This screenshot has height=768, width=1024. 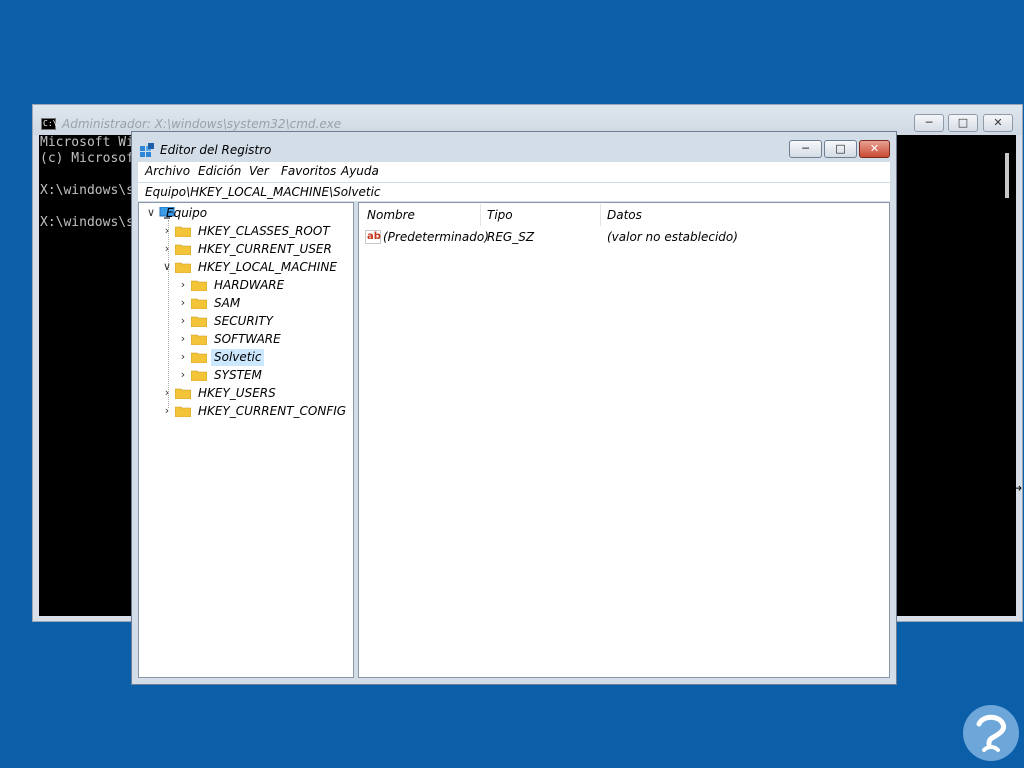 I want to click on tree-node-hkey-current-config: › HKEY_CURRENT_CONFIG, so click(x=256, y=411).